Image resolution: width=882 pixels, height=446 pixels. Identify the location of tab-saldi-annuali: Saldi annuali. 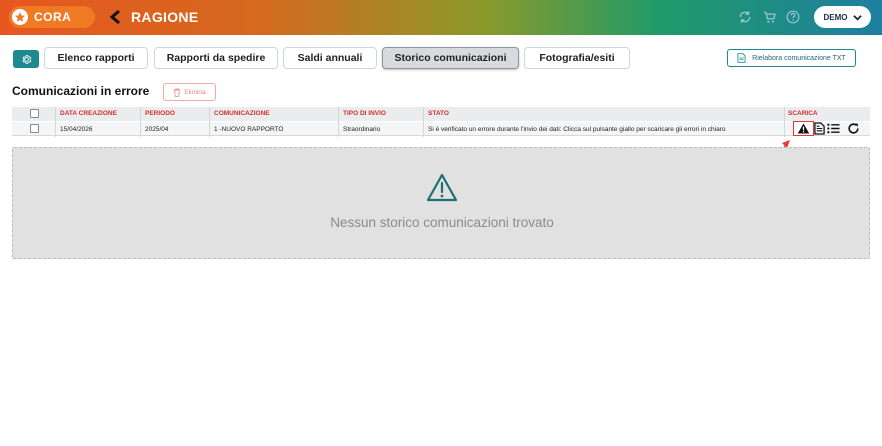
(330, 58).